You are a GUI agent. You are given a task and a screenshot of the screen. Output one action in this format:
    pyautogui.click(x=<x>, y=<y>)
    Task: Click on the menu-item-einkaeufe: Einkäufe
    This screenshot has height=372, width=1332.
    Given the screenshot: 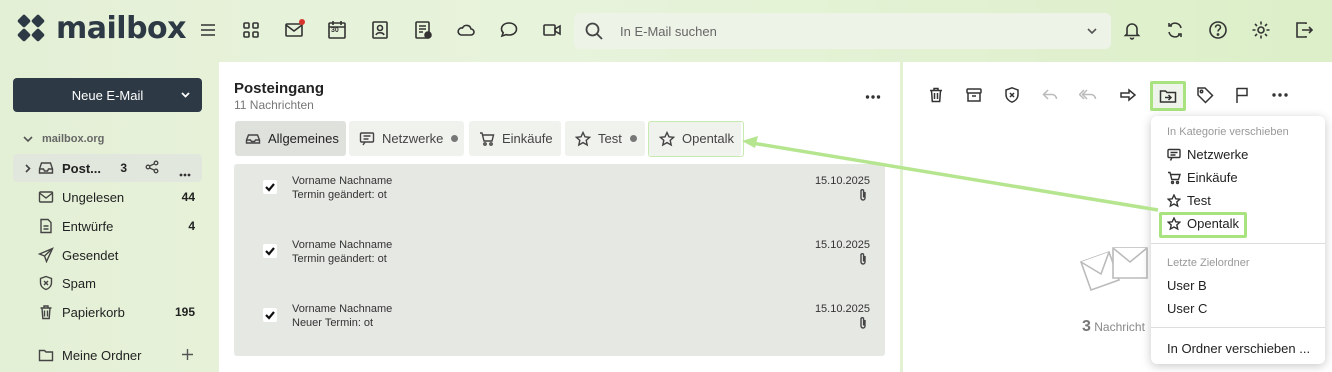 What is the action you would take?
    pyautogui.click(x=1202, y=177)
    